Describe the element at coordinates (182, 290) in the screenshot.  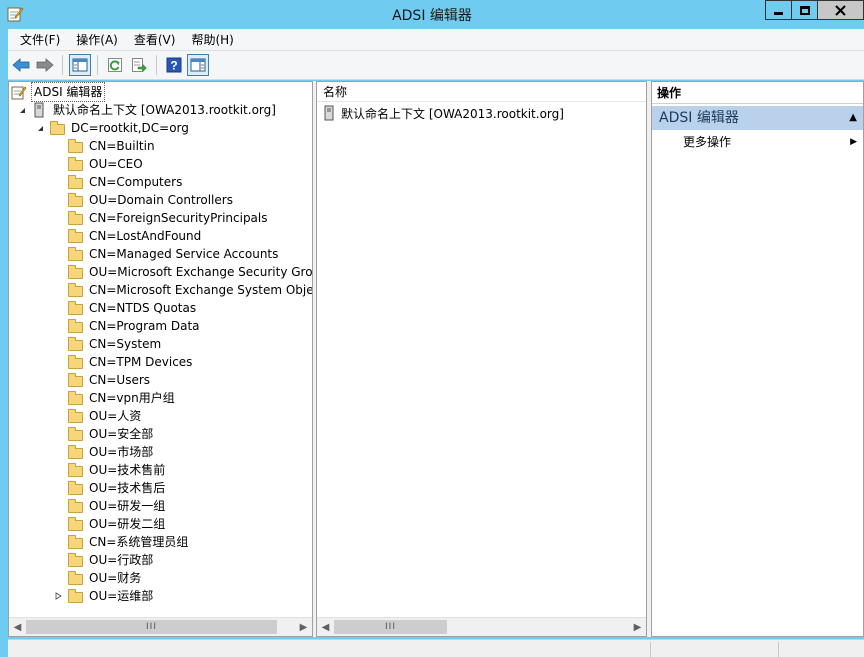
I see `tree-node: CN=Microsoft Exchange System Objec` at that location.